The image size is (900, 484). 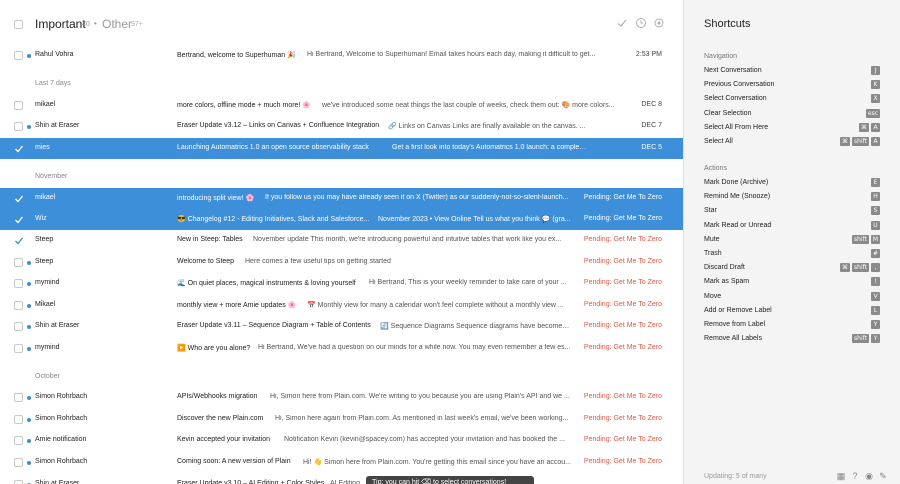 I want to click on key-cap: !, so click(x=875, y=282).